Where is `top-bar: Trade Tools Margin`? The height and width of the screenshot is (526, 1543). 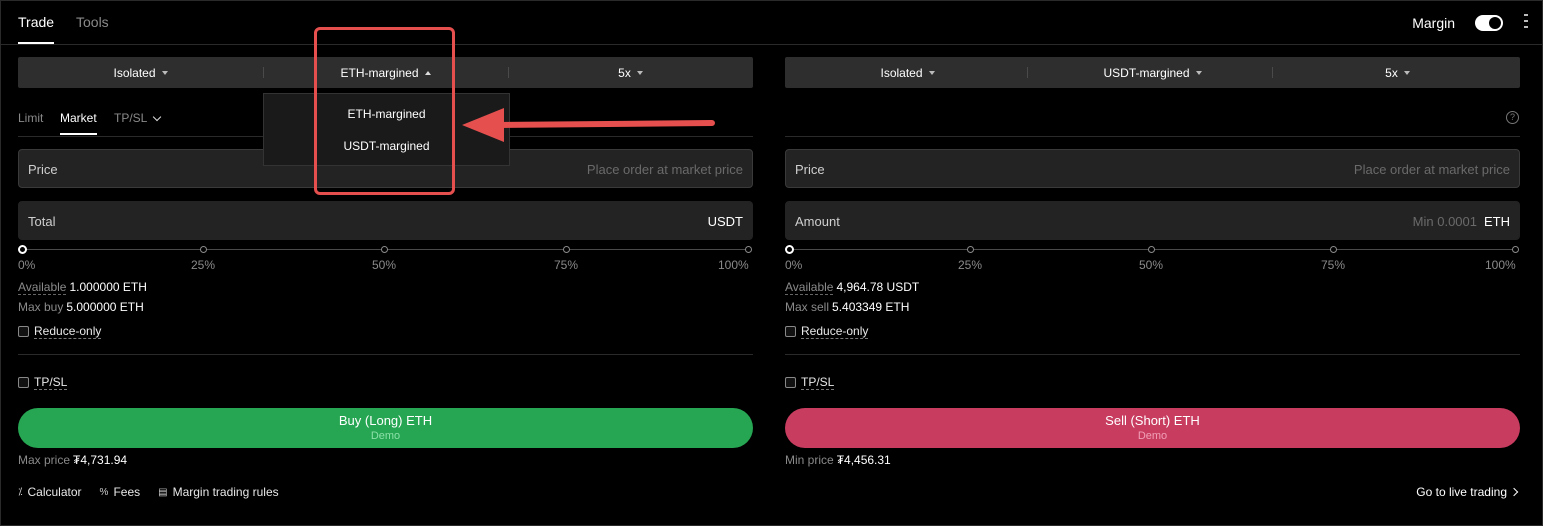 top-bar: Trade Tools Margin is located at coordinates (771, 22).